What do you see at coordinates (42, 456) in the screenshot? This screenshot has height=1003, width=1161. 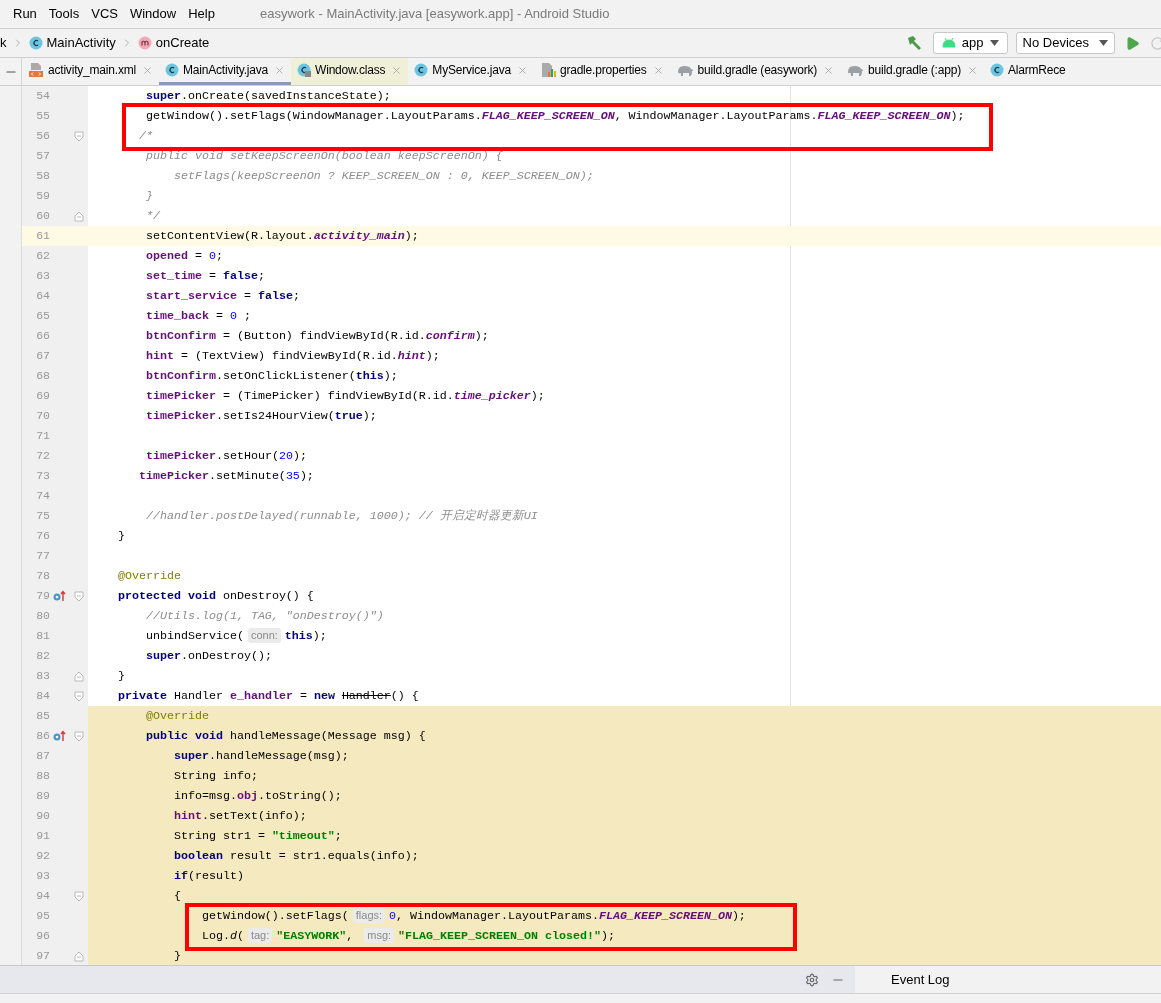 I see `line-number: 72` at bounding box center [42, 456].